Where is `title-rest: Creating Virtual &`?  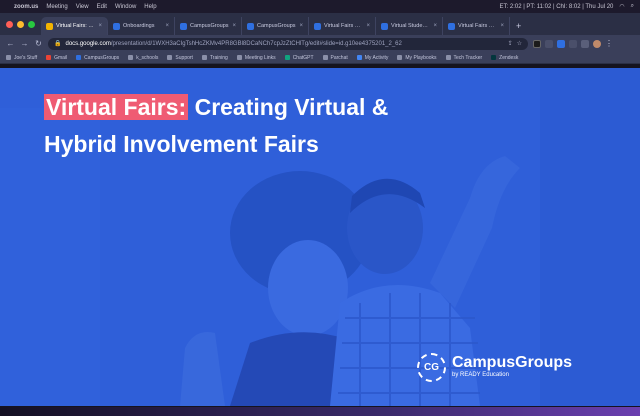 title-rest: Creating Virtual & is located at coordinates (288, 107).